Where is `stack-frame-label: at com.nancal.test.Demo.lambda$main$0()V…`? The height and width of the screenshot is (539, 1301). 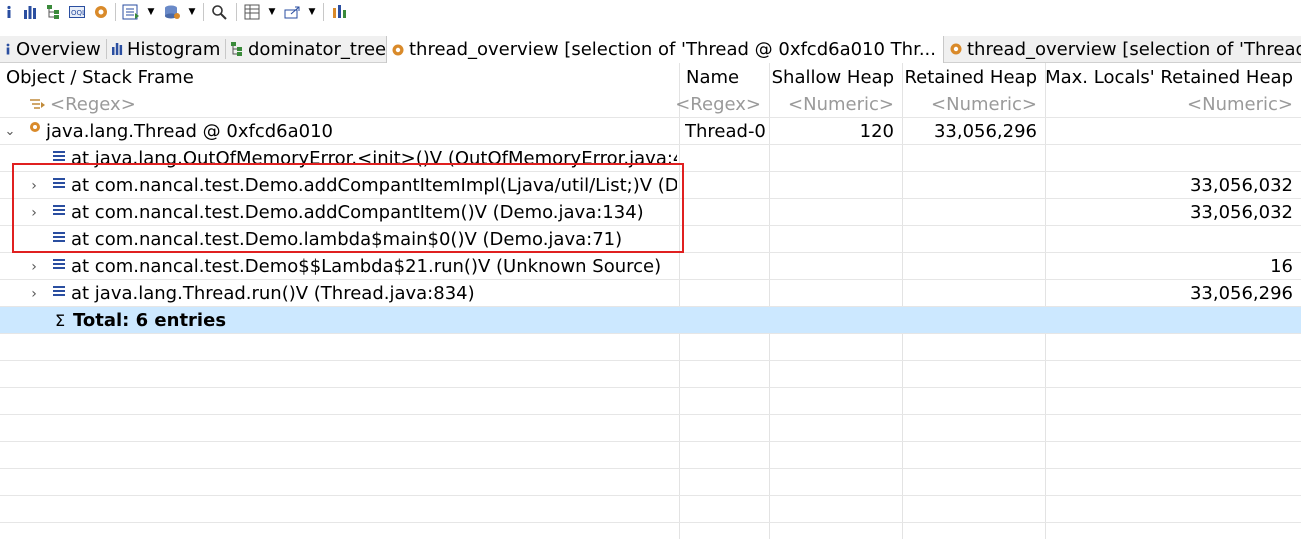 stack-frame-label: at com.nancal.test.Demo.lambda$main$0()V… is located at coordinates (347, 239).